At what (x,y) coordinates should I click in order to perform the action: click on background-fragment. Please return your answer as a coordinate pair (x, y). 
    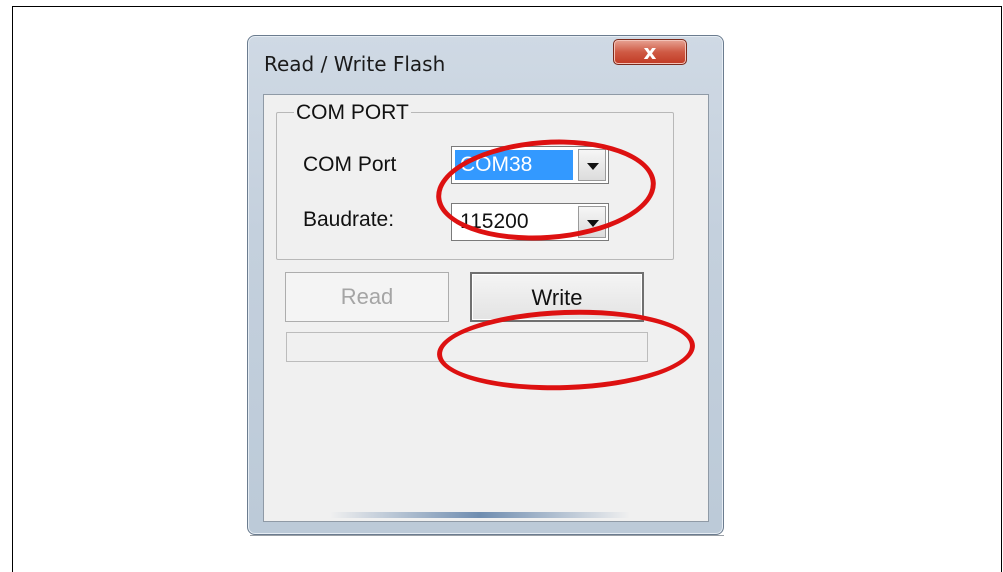
    Looking at the image, I should click on (487, 535).